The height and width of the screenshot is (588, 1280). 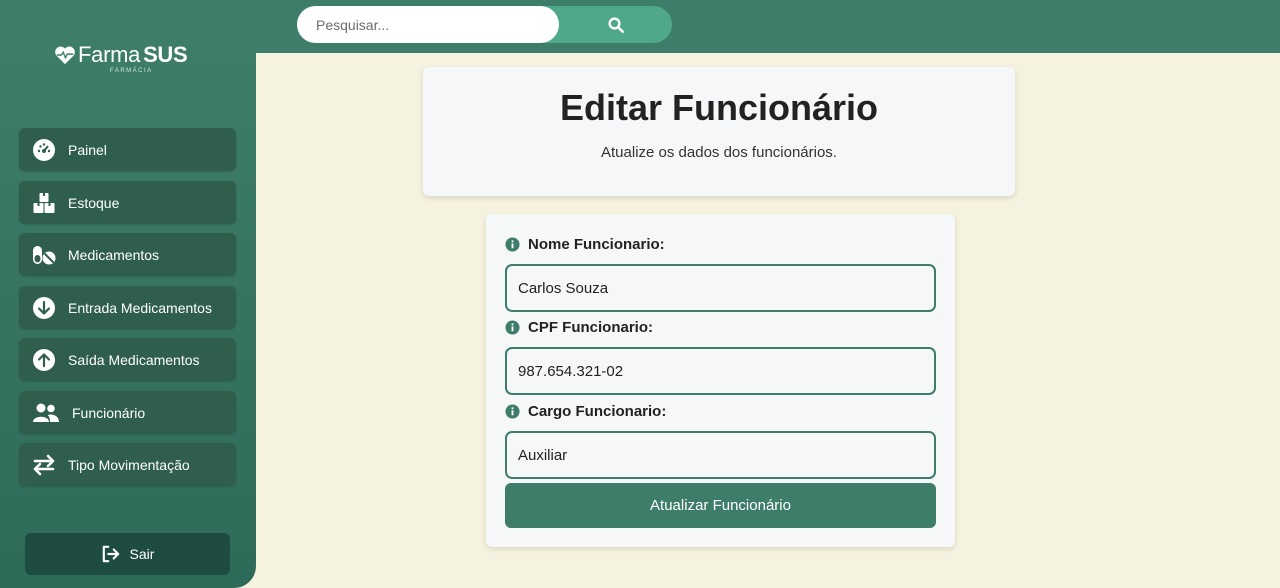 I want to click on boxes-icon, so click(x=44, y=203).